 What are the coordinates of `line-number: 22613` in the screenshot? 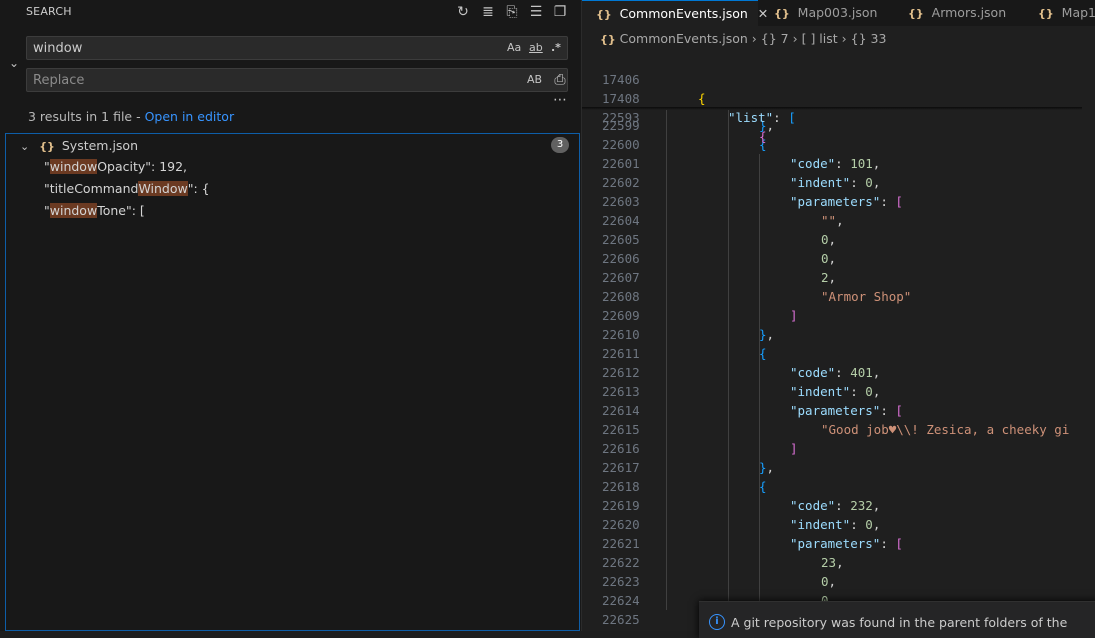 It's located at (621, 391).